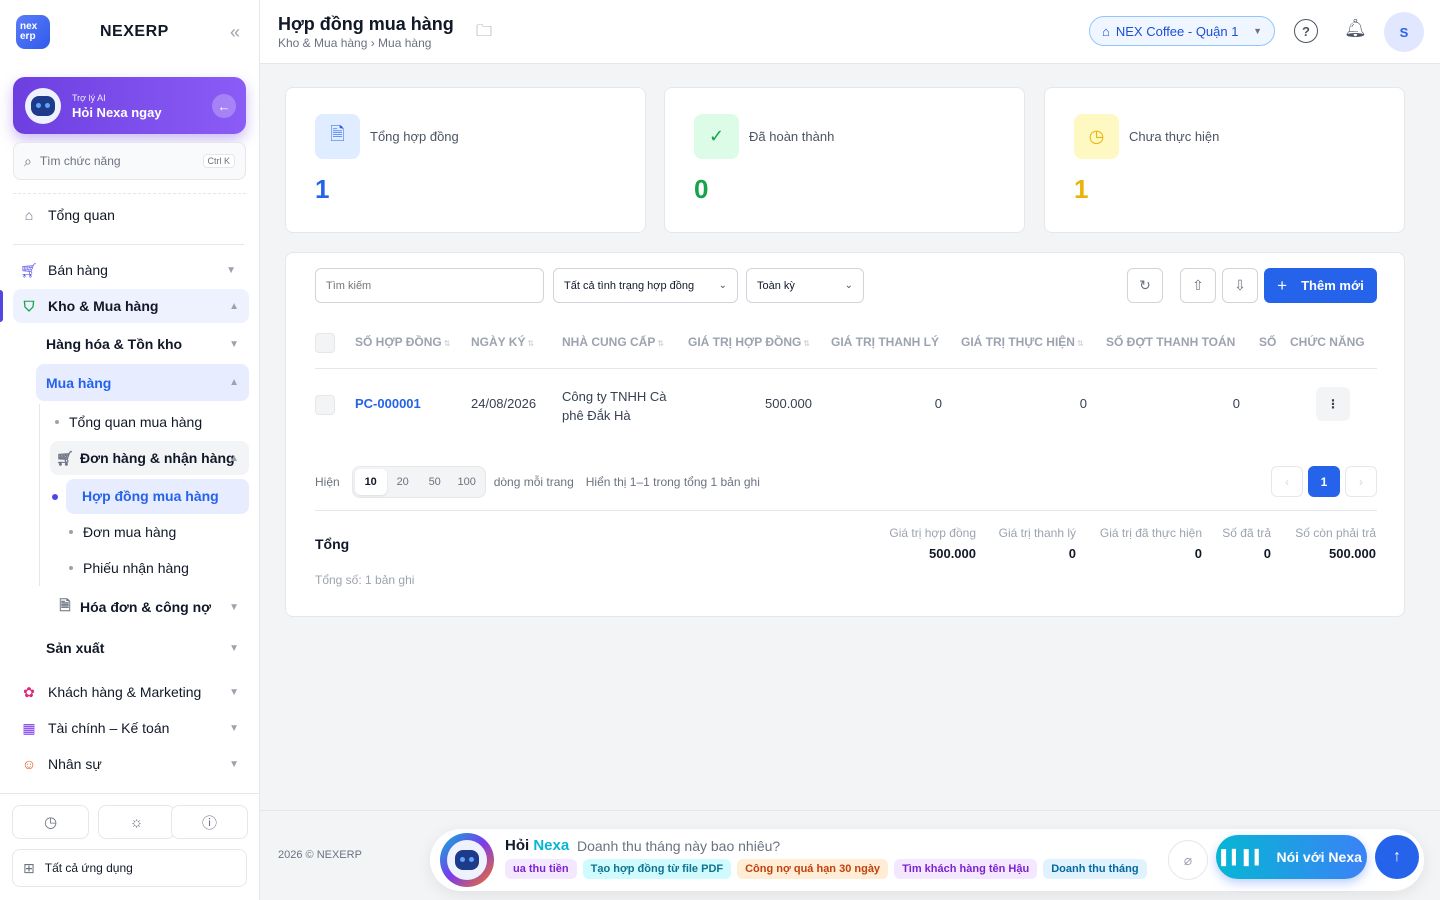  What do you see at coordinates (429, 285) in the screenshot?
I see `search-input` at bounding box center [429, 285].